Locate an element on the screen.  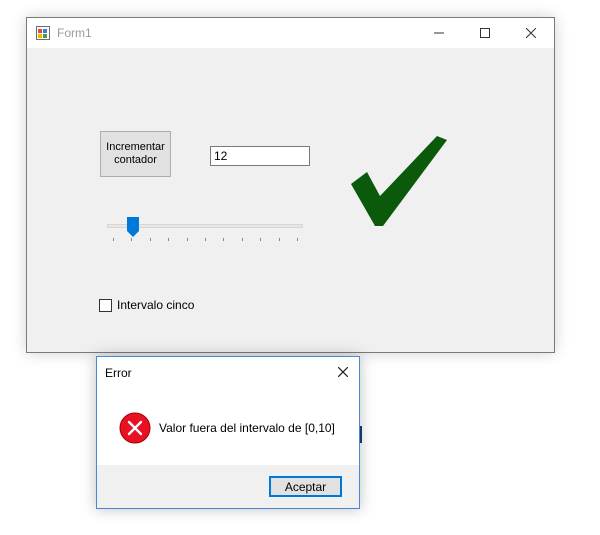
dialog-footer: Aceptar is located at coordinates (228, 486).